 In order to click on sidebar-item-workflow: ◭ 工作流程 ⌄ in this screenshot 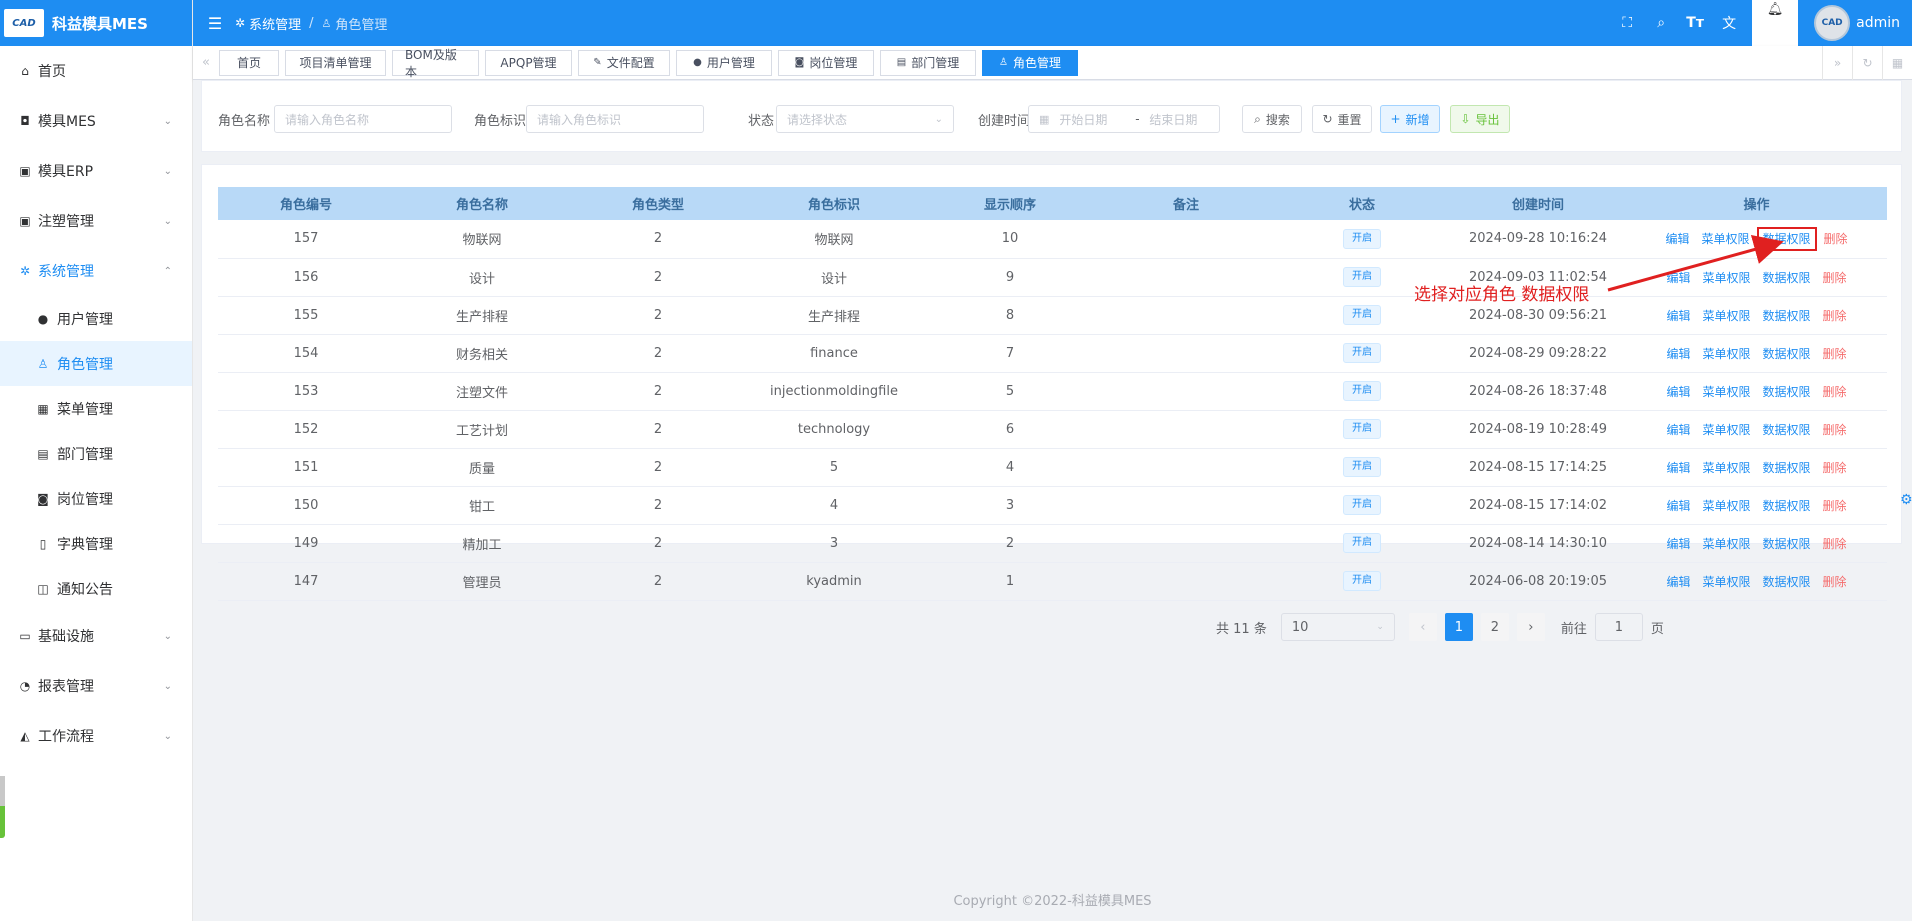, I will do `click(96, 736)`.